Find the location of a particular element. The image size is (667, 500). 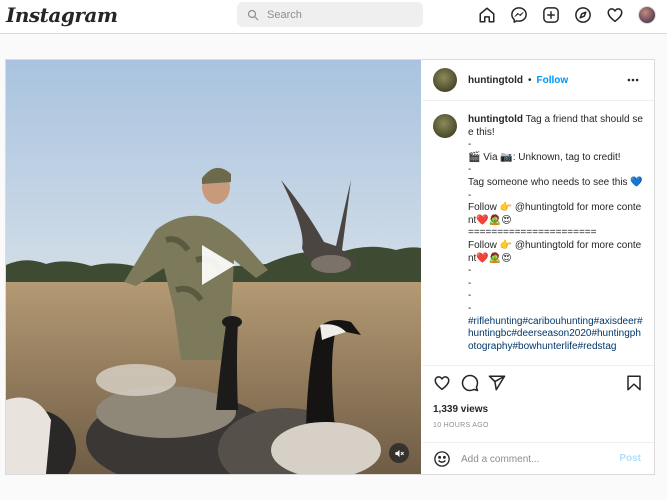

home-button is located at coordinates (487, 15).